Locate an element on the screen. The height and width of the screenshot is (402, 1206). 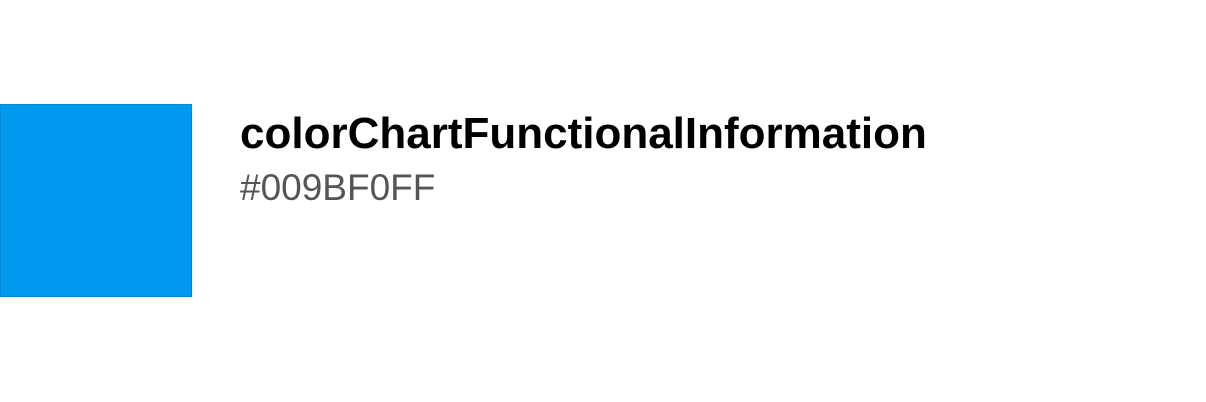
token-name: colorChartFunctionalInformation is located at coordinates (583, 133).